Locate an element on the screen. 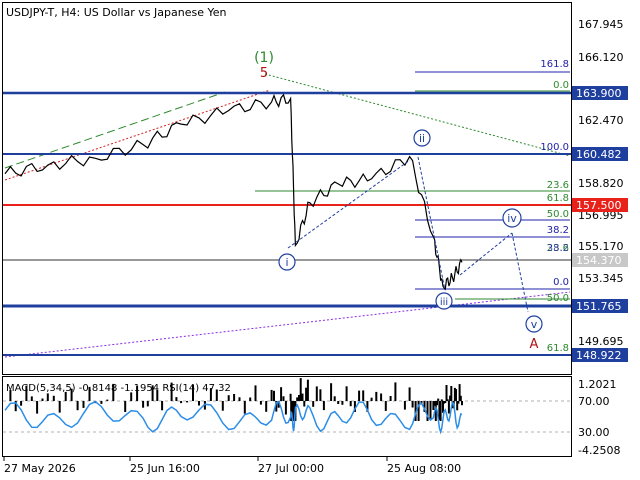  price-tick: 158.820 is located at coordinates (601, 183).